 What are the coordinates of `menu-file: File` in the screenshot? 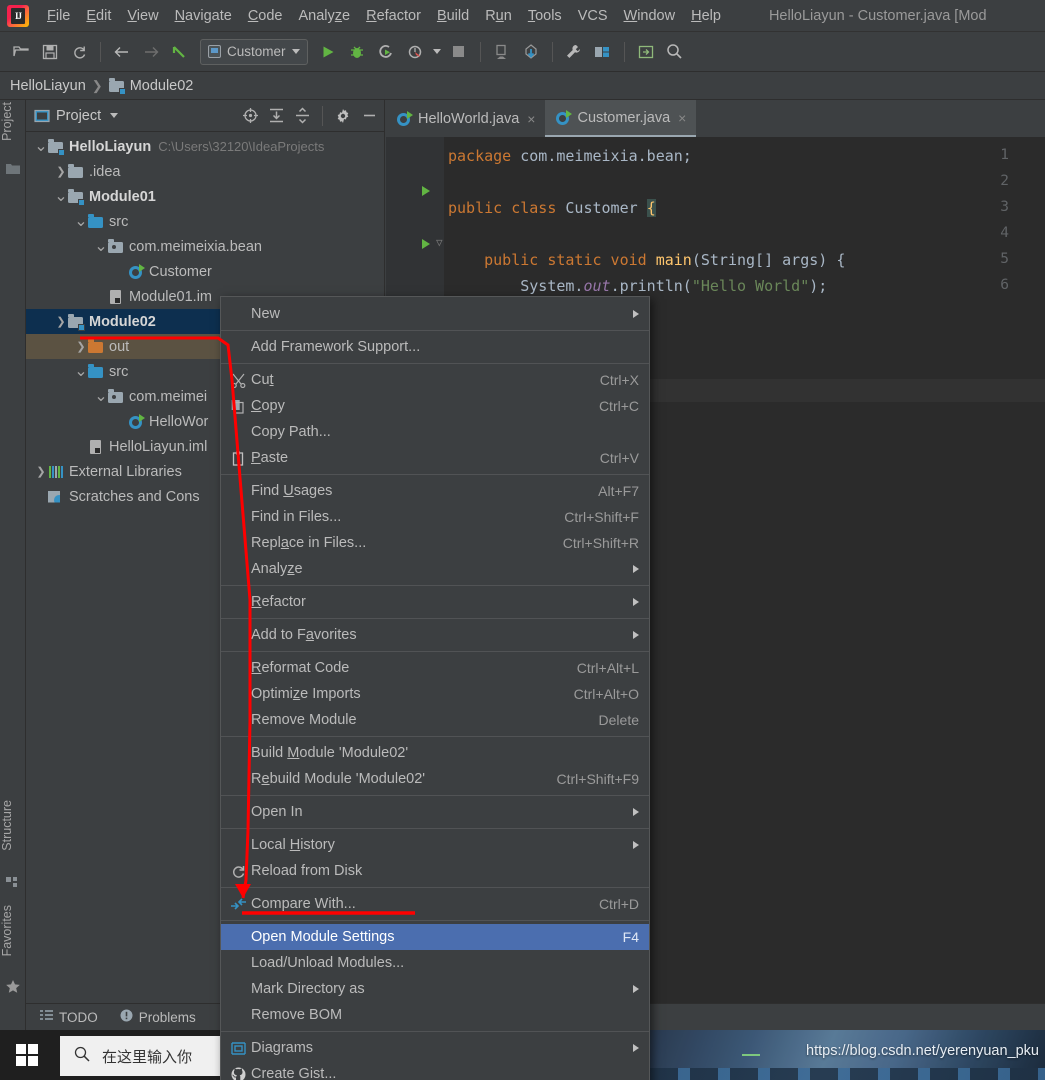 It's located at (58, 16).